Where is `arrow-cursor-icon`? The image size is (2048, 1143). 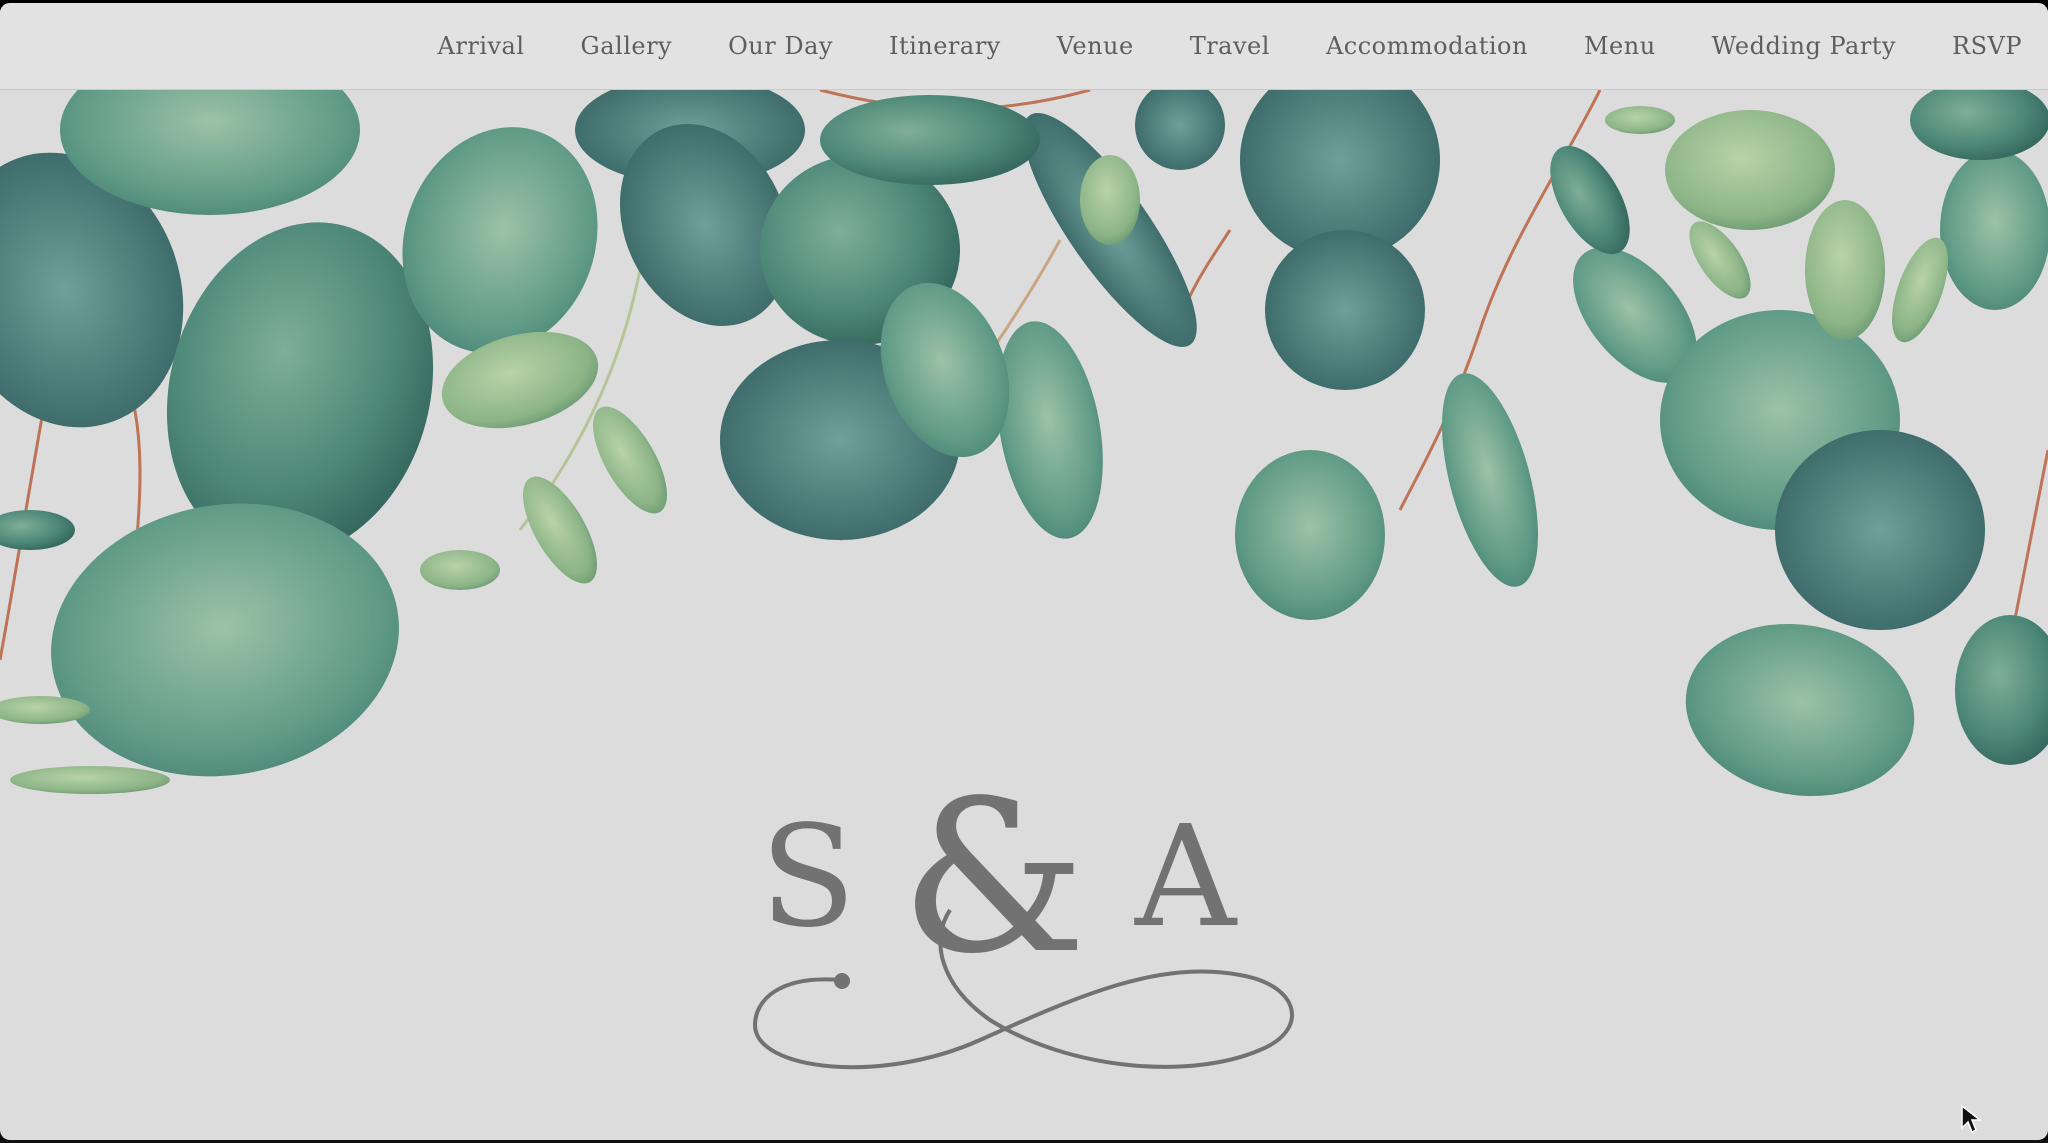
arrow-cursor-icon is located at coordinates (1971, 1119).